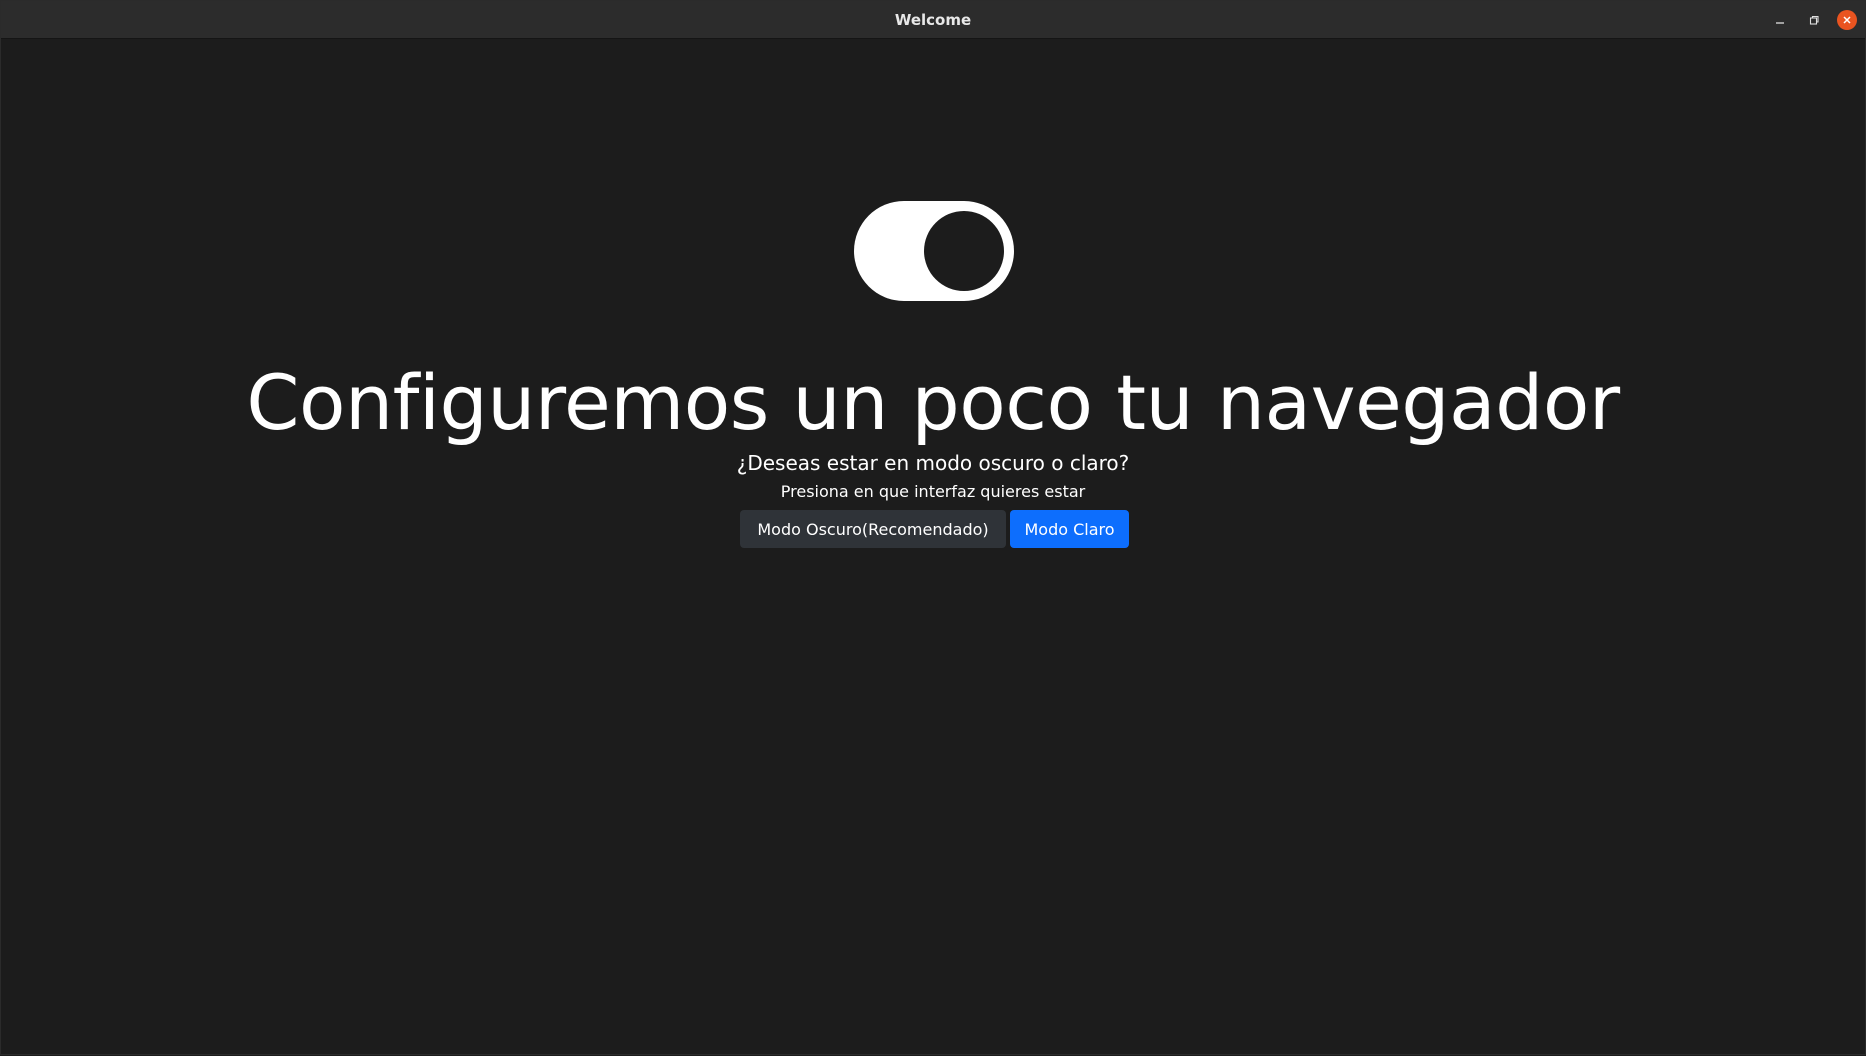  What do you see at coordinates (933, 491) in the screenshot?
I see `theme-instruction: Presiona en que interfaz quieres estar` at bounding box center [933, 491].